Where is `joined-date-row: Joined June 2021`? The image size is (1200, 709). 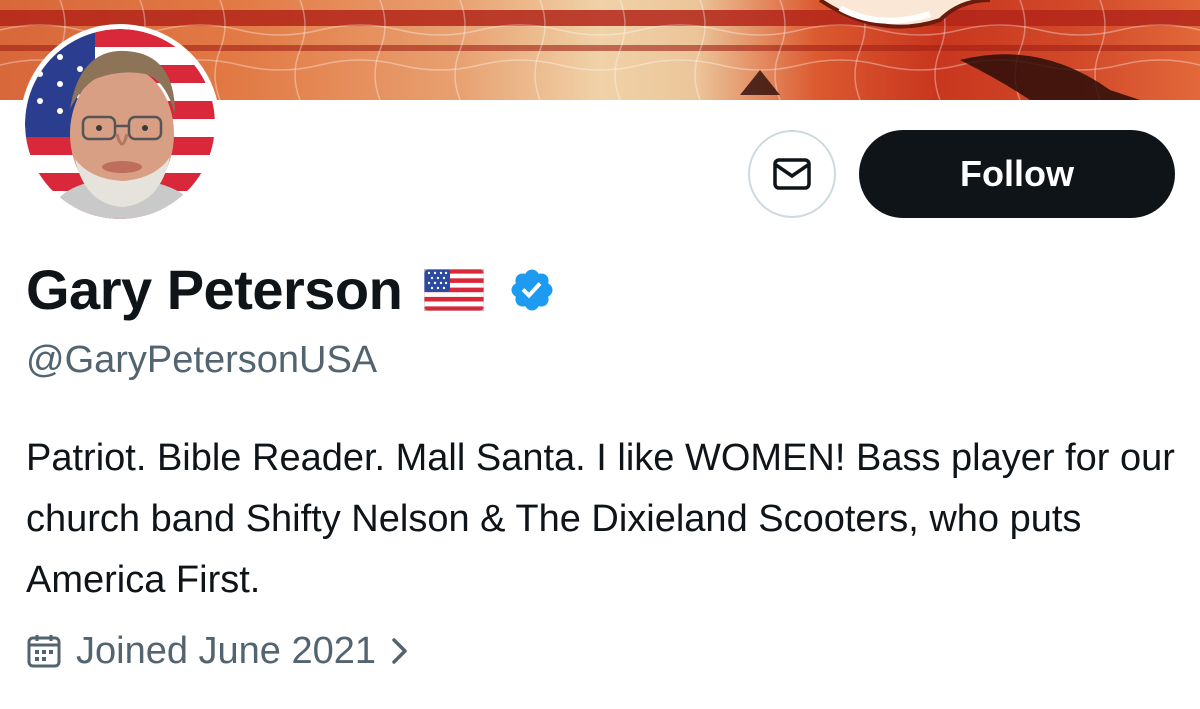 joined-date-row: Joined June 2021 is located at coordinates (218, 651).